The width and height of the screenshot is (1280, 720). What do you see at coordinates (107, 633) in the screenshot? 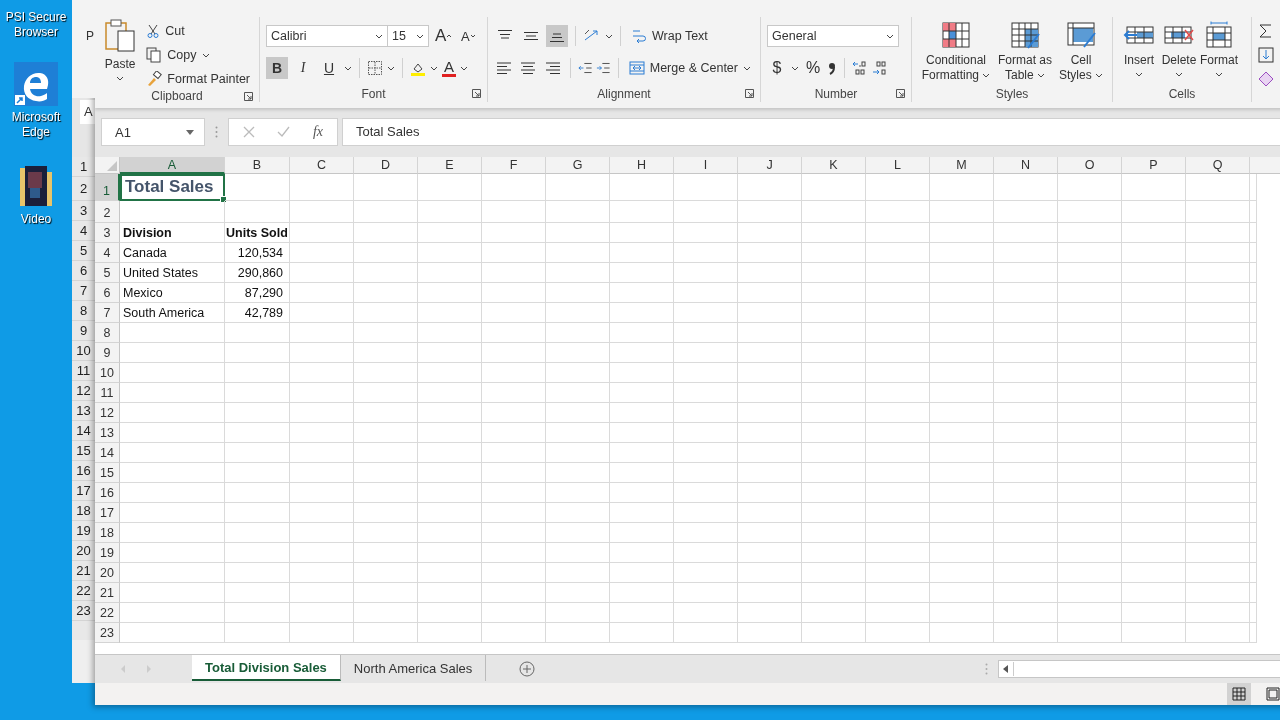
I see `row-header: 23` at bounding box center [107, 633].